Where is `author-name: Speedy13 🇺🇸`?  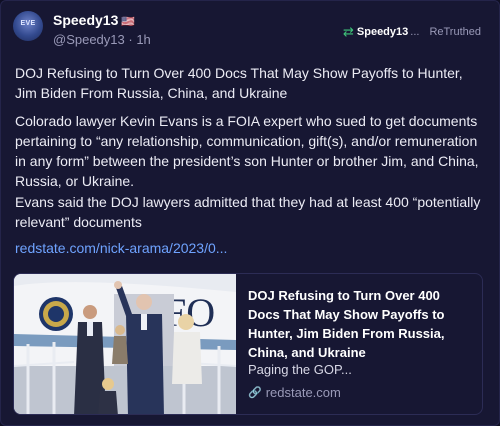 author-name: Speedy13 🇺🇸 is located at coordinates (94, 20).